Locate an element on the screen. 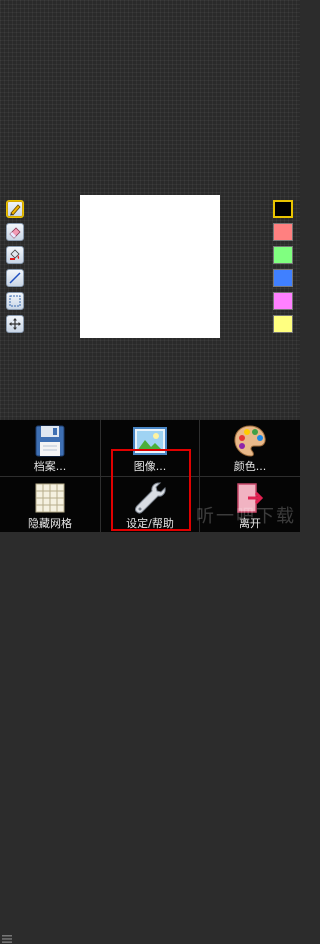 This screenshot has height=944, width=320. settings-highlight-box is located at coordinates (151, 490).